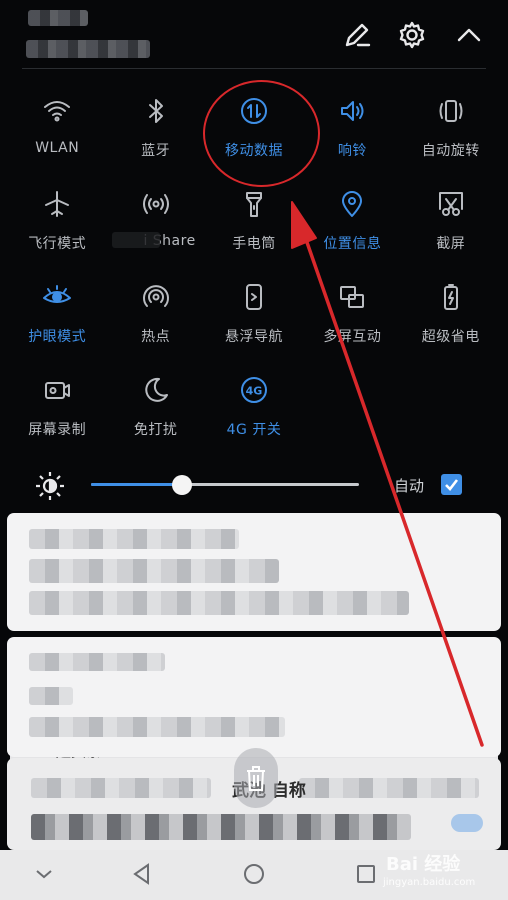 This screenshot has height=900, width=508. I want to click on bluetooth-icon, so click(156, 111).